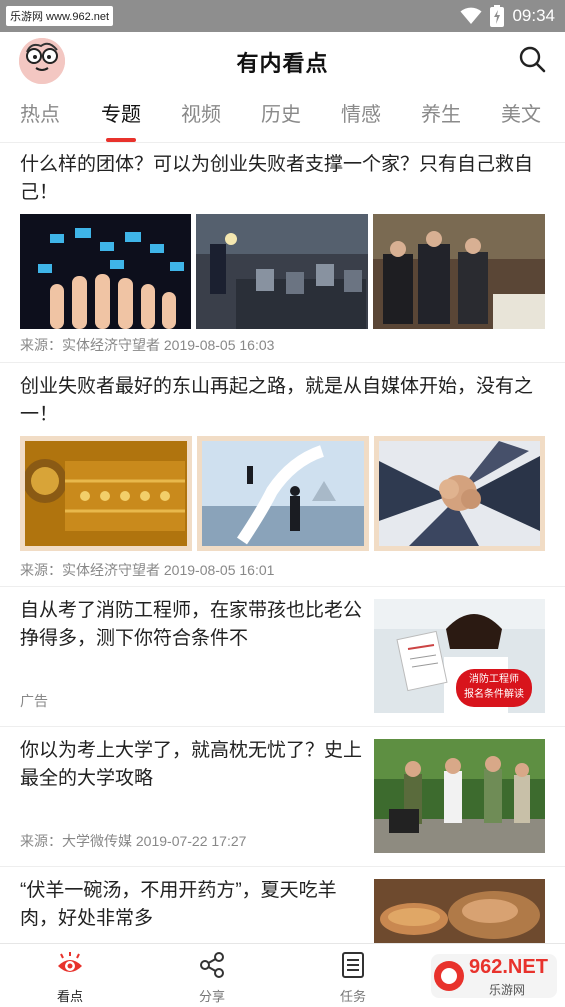 This screenshot has width=565, height=1007. I want to click on ad-badge: 消防工程师 报名条件解读, so click(494, 687).